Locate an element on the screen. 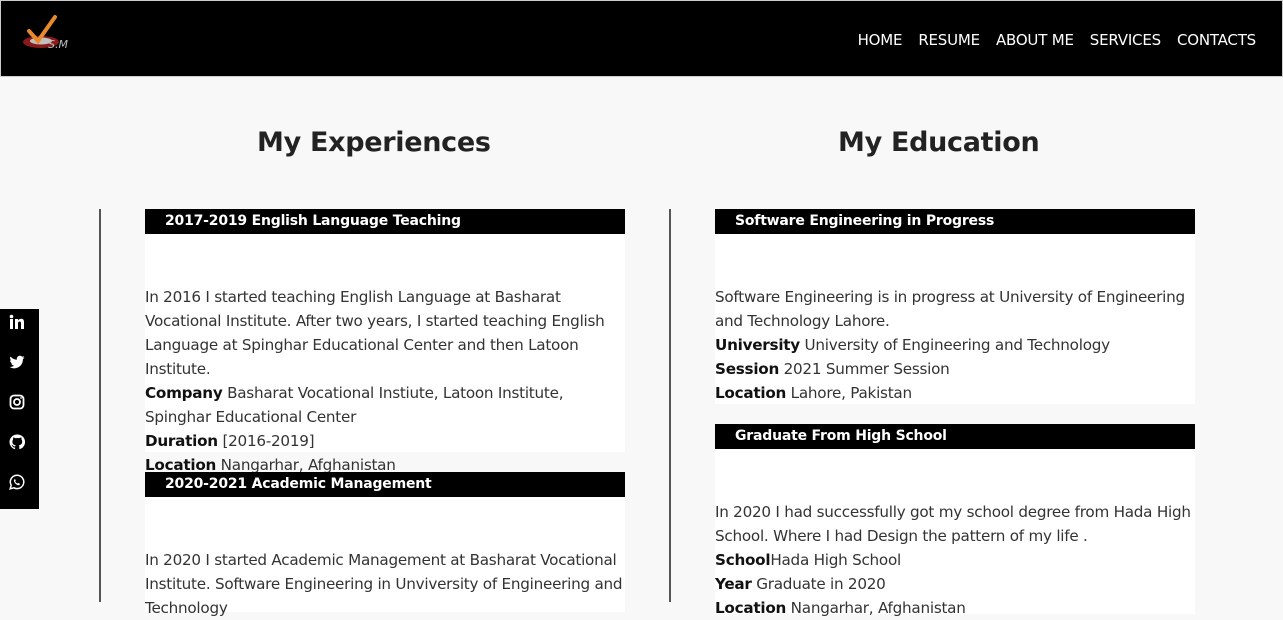 The image size is (1283, 620). nav-services: SERVICES is located at coordinates (1125, 40).